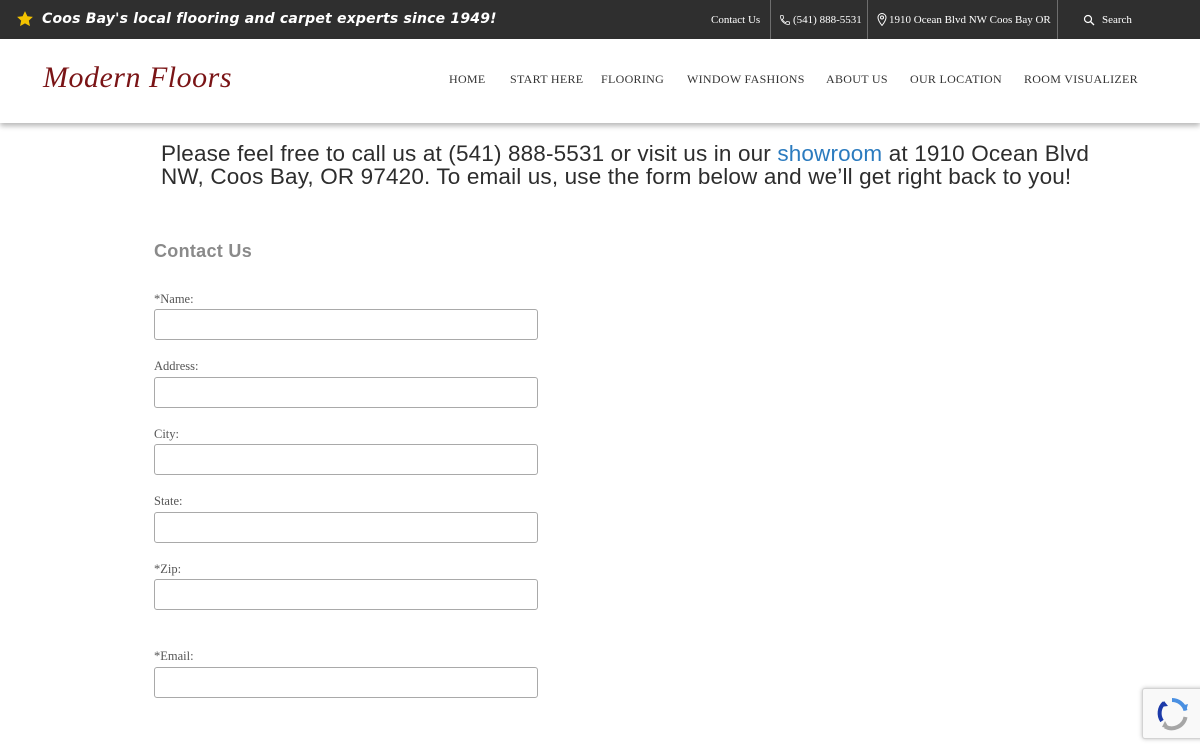 The height and width of the screenshot is (750, 1200). What do you see at coordinates (346, 594) in the screenshot?
I see `zip-field` at bounding box center [346, 594].